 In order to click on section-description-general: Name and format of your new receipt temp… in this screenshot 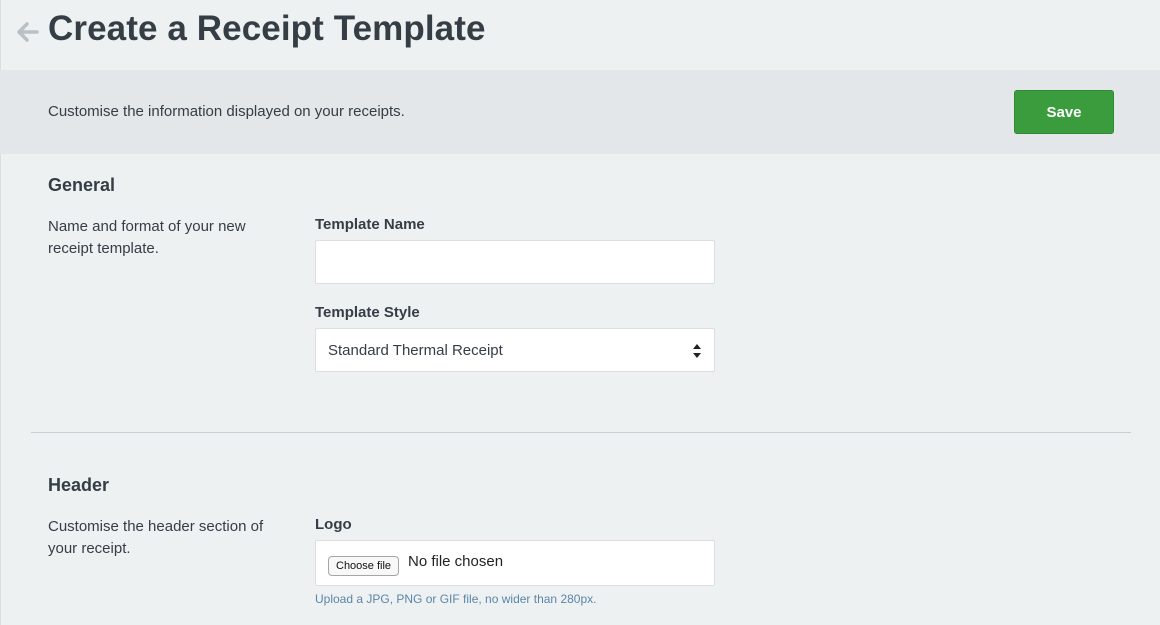, I will do `click(147, 237)`.